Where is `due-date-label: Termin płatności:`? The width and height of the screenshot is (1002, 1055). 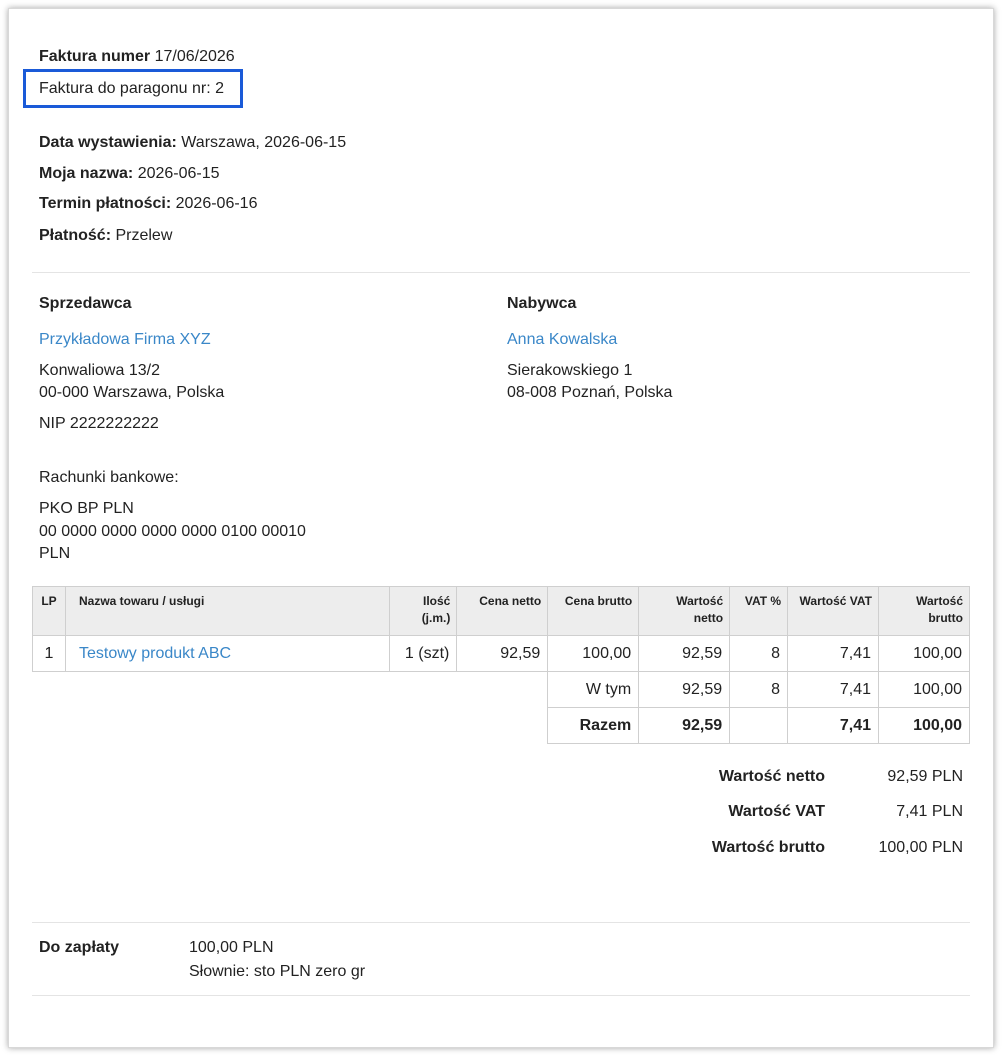
due-date-label: Termin płatności: is located at coordinates (105, 203).